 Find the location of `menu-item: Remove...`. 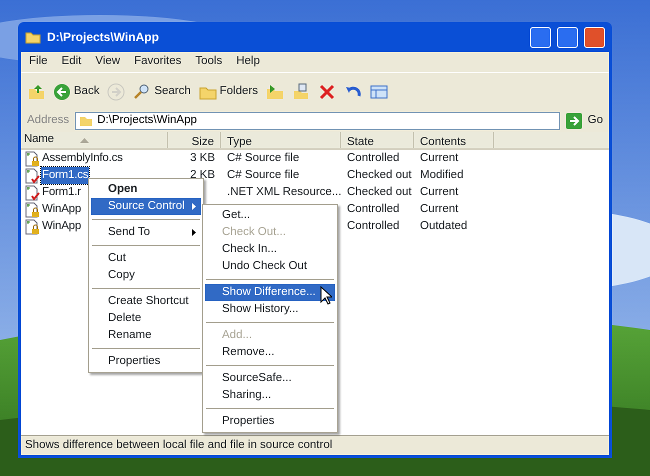

menu-item: Remove... is located at coordinates (270, 352).